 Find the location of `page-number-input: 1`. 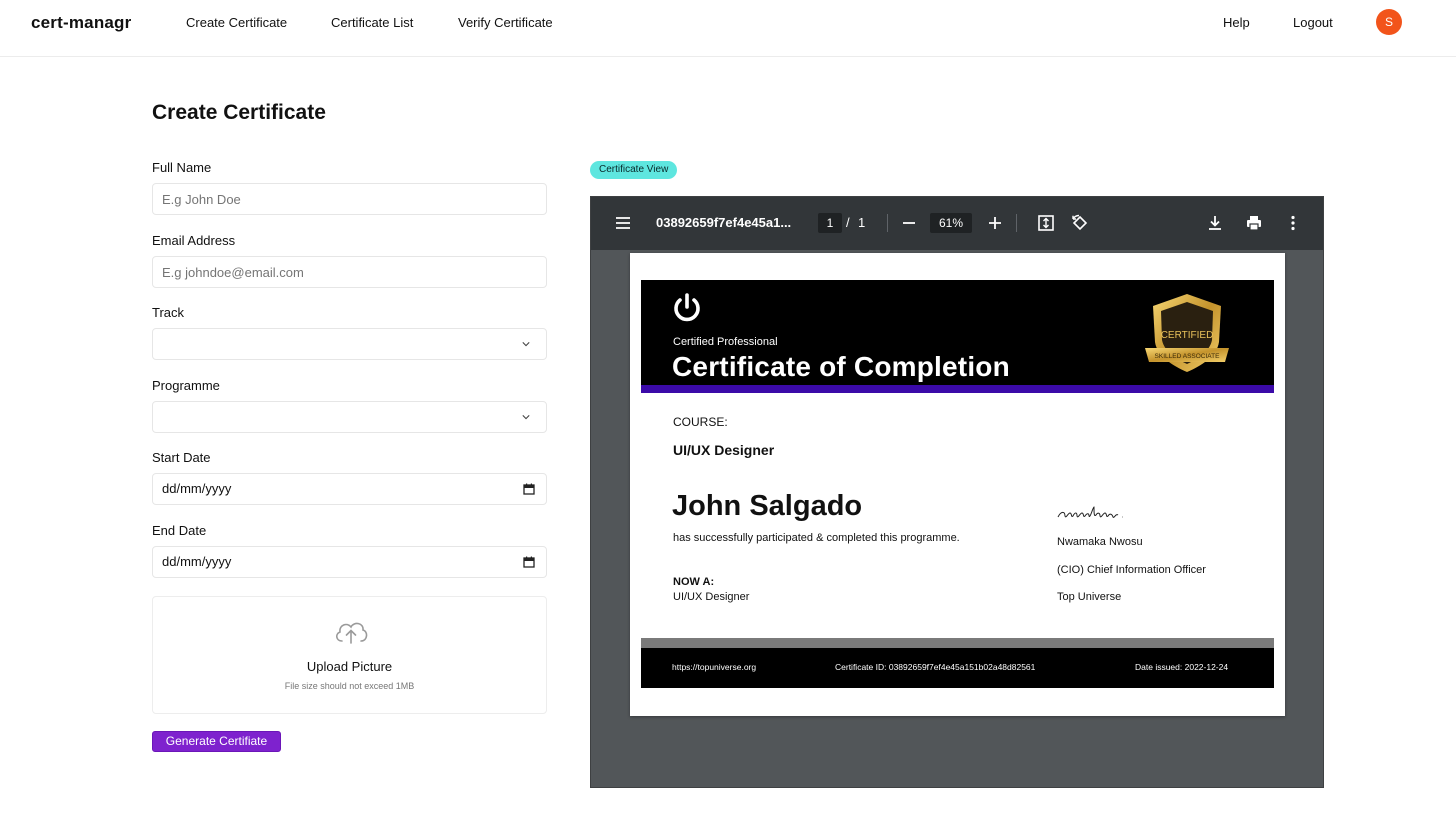

page-number-input: 1 is located at coordinates (830, 223).